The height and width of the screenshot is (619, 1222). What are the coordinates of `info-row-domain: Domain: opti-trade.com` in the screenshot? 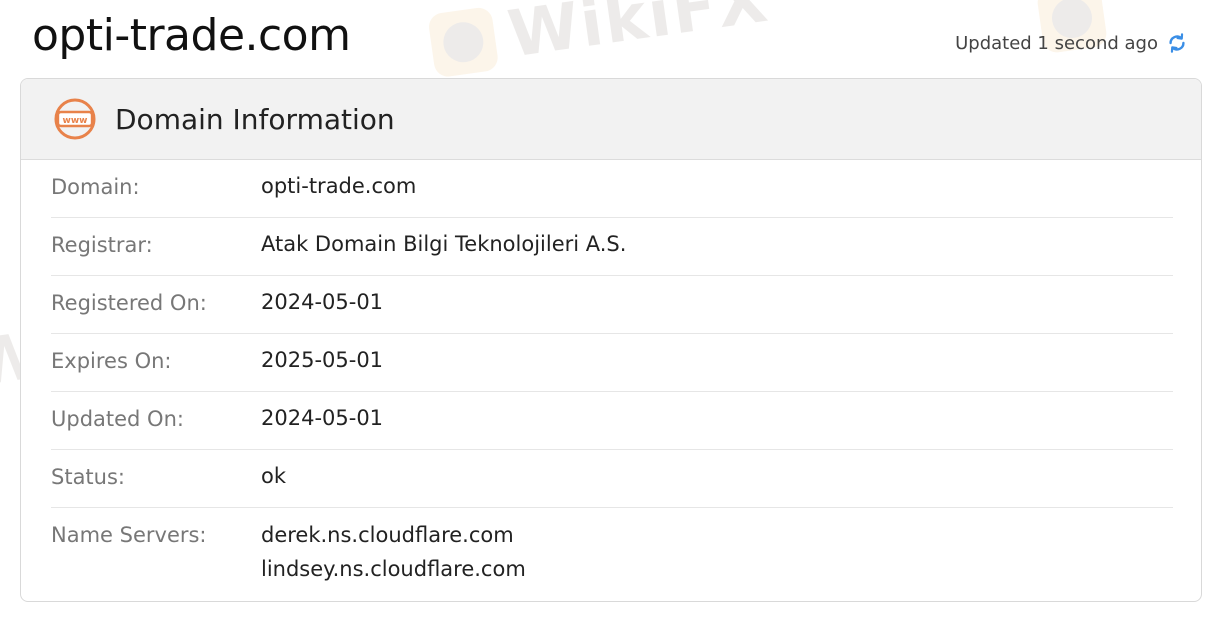 It's located at (612, 189).